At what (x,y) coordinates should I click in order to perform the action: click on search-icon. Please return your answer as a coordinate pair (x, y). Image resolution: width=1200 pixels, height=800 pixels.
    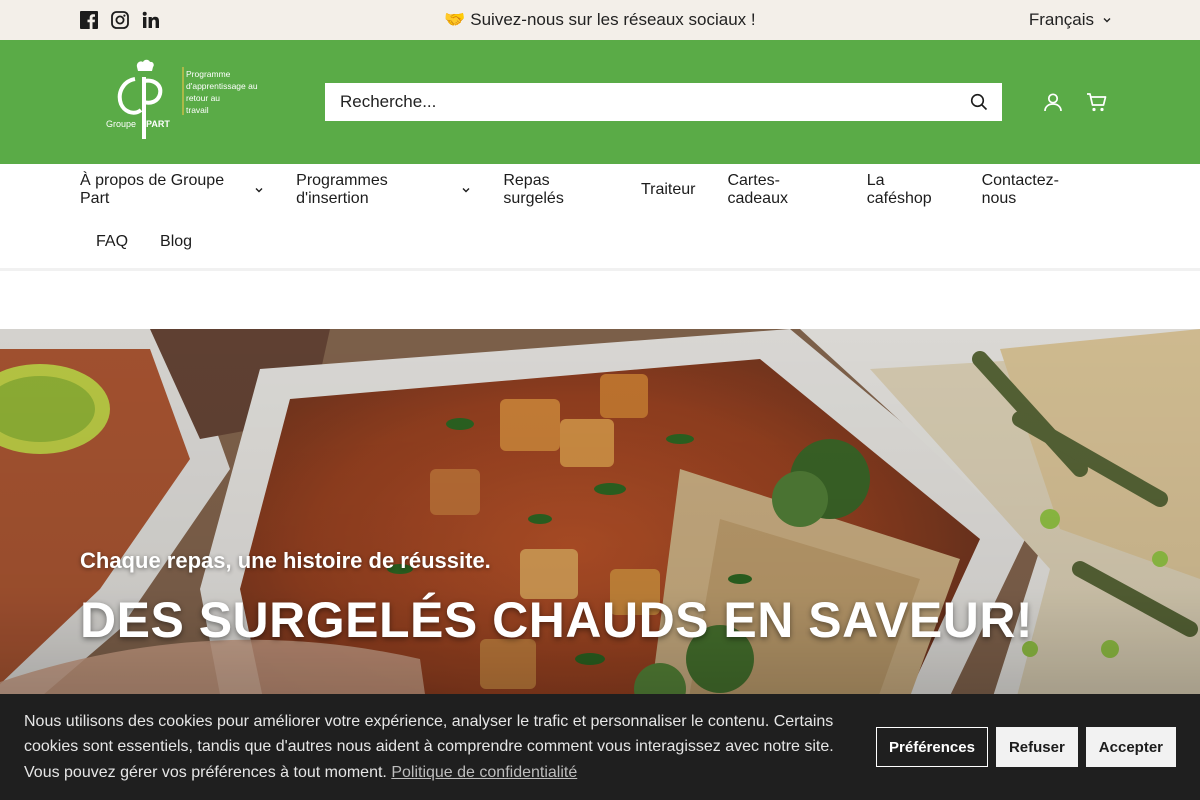
    Looking at the image, I should click on (979, 102).